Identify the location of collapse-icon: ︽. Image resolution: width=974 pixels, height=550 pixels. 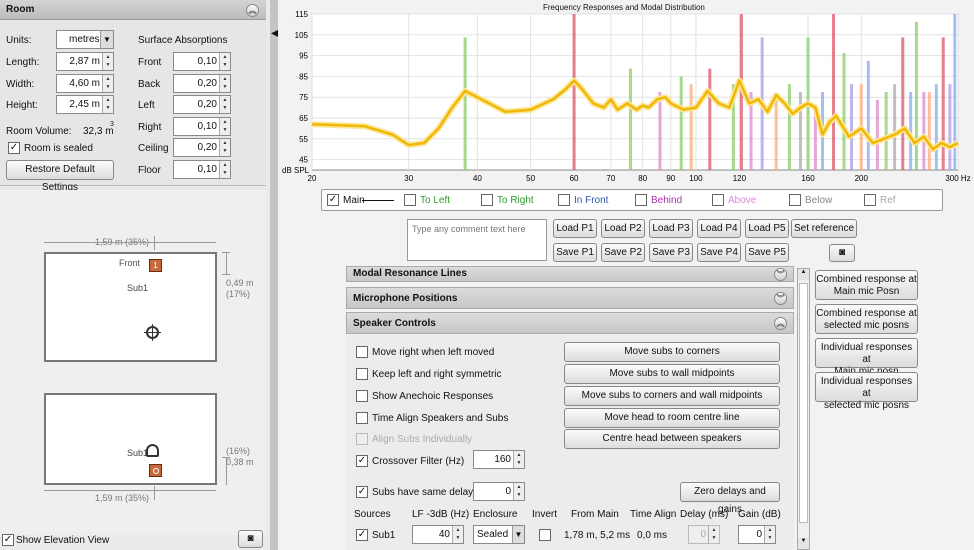
(780, 323).